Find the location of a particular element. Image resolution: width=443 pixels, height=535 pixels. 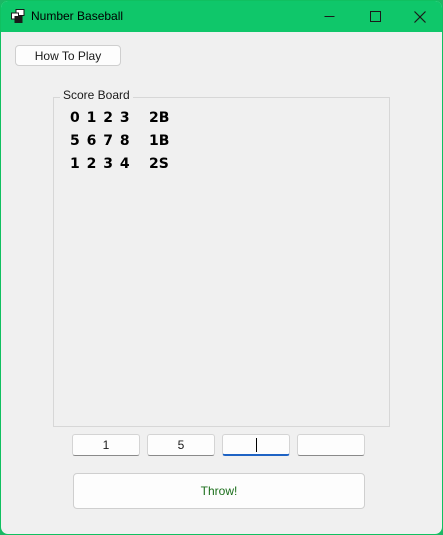

score-guess: 5 6 7 8 is located at coordinates (100, 141).